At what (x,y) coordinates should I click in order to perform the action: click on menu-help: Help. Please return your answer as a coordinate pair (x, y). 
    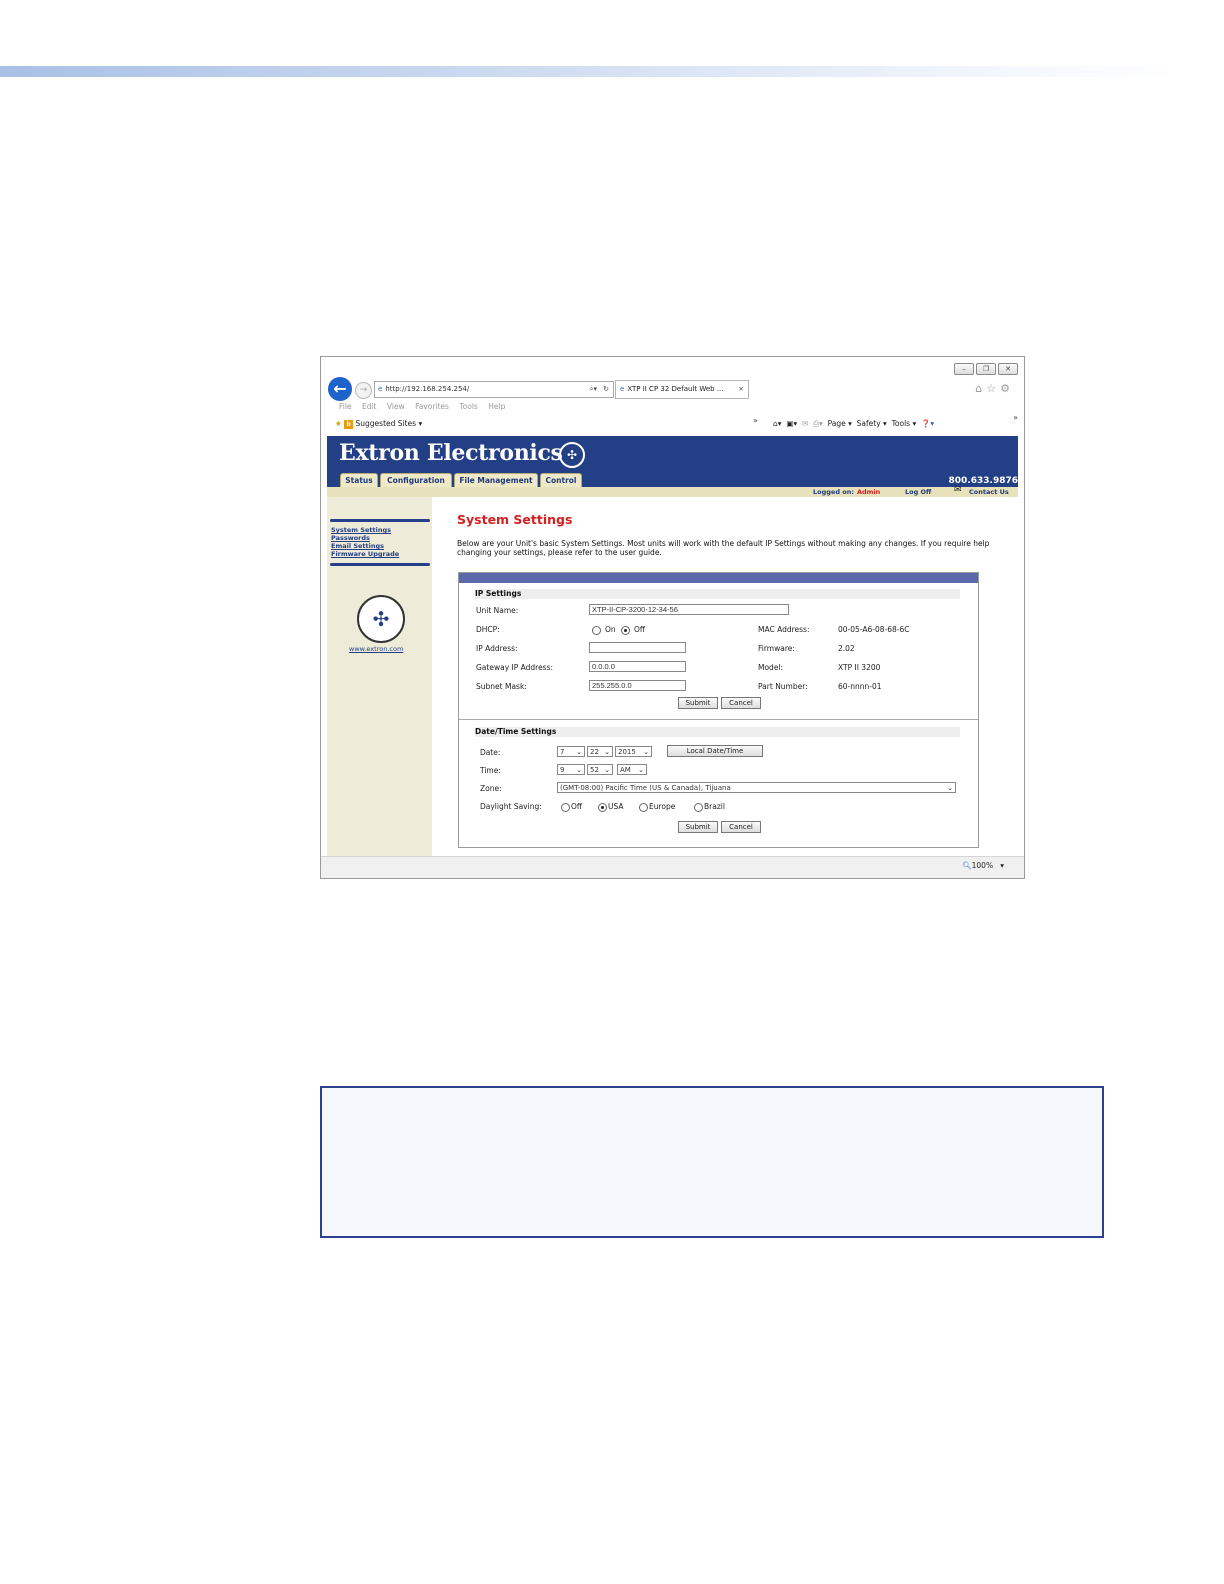
    Looking at the image, I should click on (496, 406).